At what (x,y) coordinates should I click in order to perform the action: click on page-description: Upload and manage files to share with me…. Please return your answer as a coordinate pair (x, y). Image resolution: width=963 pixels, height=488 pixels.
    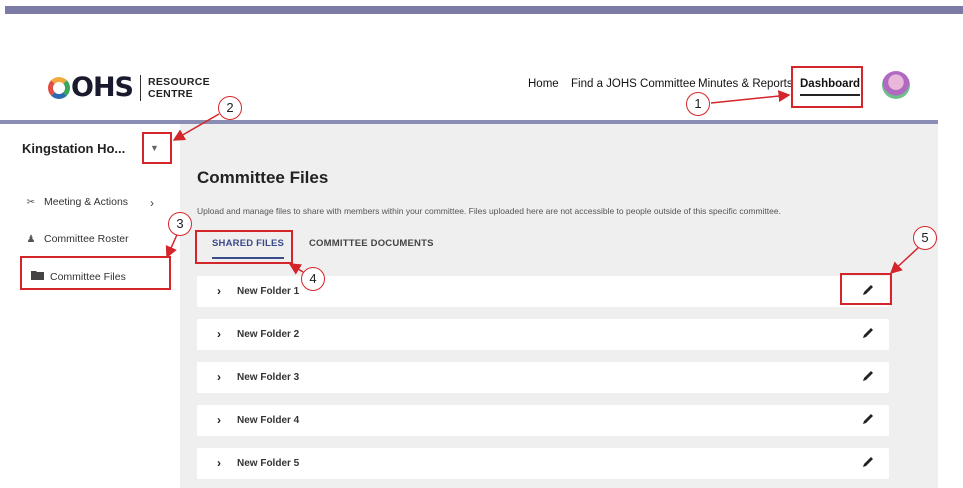
    Looking at the image, I should click on (489, 211).